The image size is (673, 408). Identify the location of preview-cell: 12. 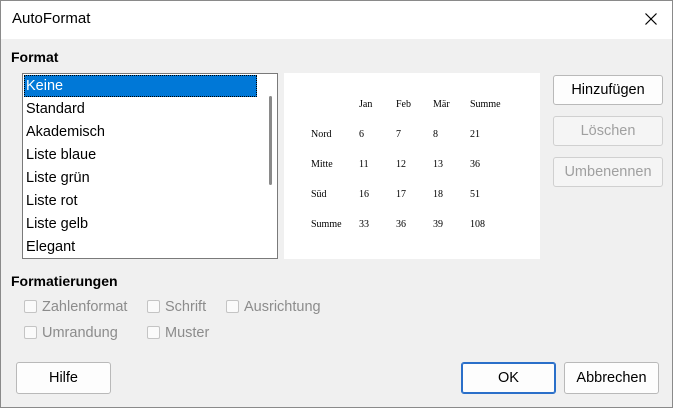
(401, 164).